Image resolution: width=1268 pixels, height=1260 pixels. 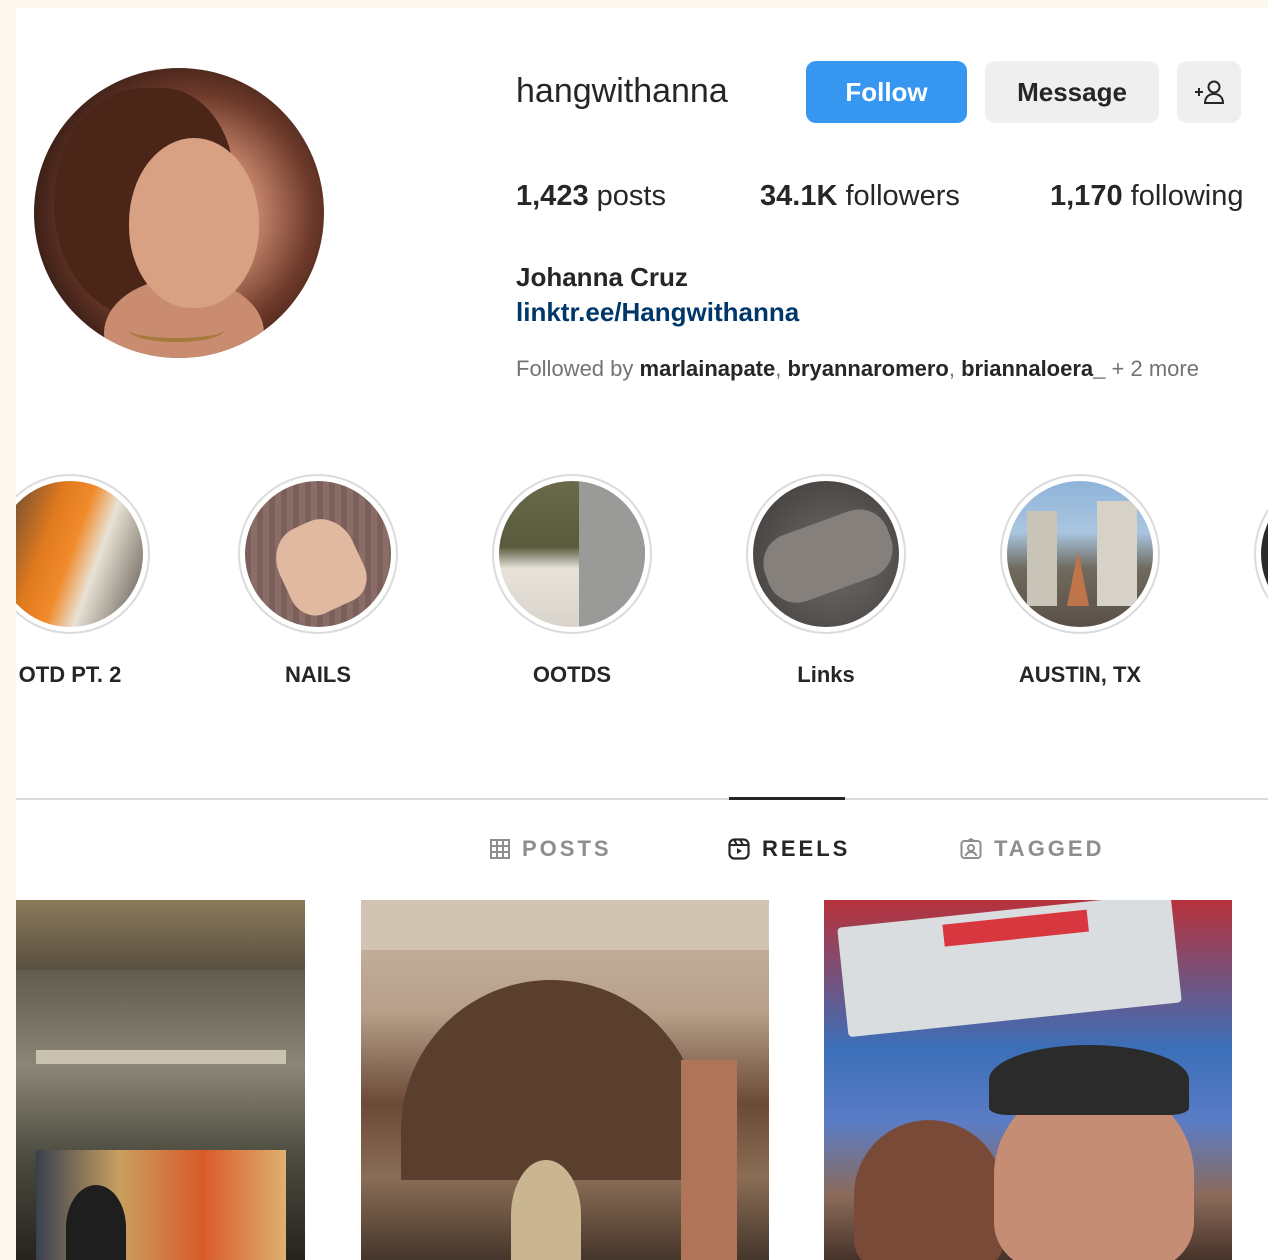 What do you see at coordinates (602, 277) in the screenshot?
I see `profile-full-name: Johanna Cruz` at bounding box center [602, 277].